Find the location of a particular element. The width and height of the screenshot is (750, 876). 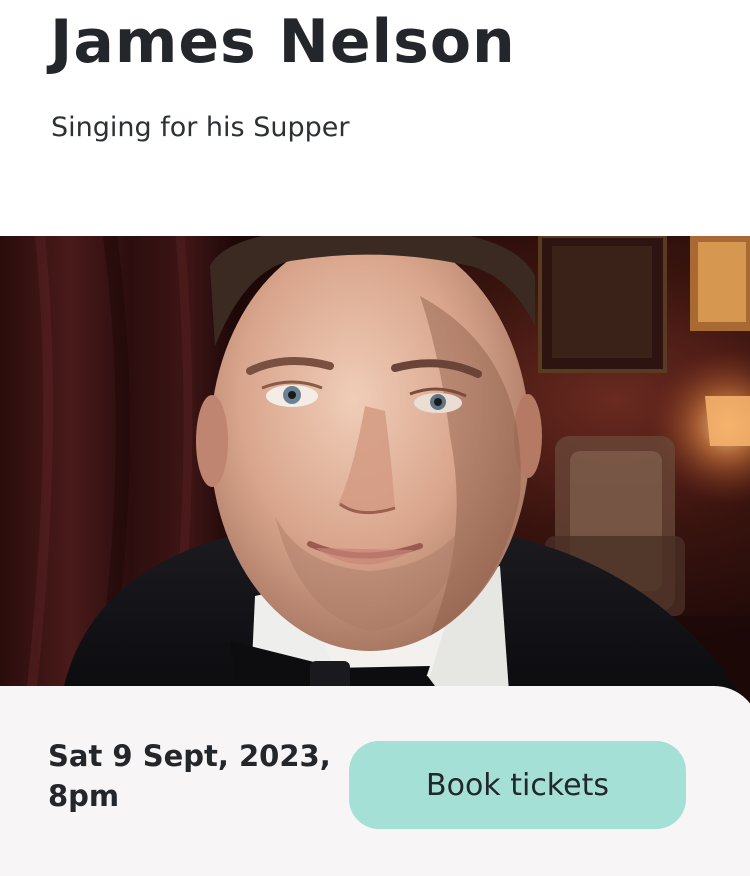

event-title: James Nelson is located at coordinates (283, 42).